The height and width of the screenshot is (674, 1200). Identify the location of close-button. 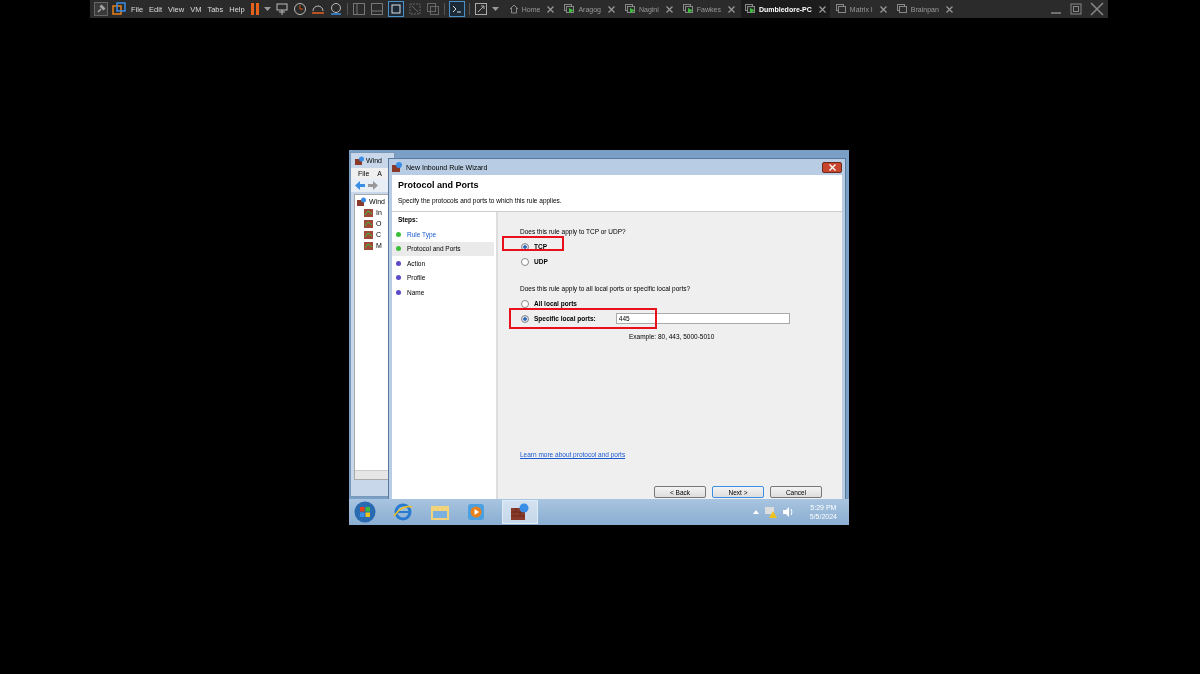
(832, 167).